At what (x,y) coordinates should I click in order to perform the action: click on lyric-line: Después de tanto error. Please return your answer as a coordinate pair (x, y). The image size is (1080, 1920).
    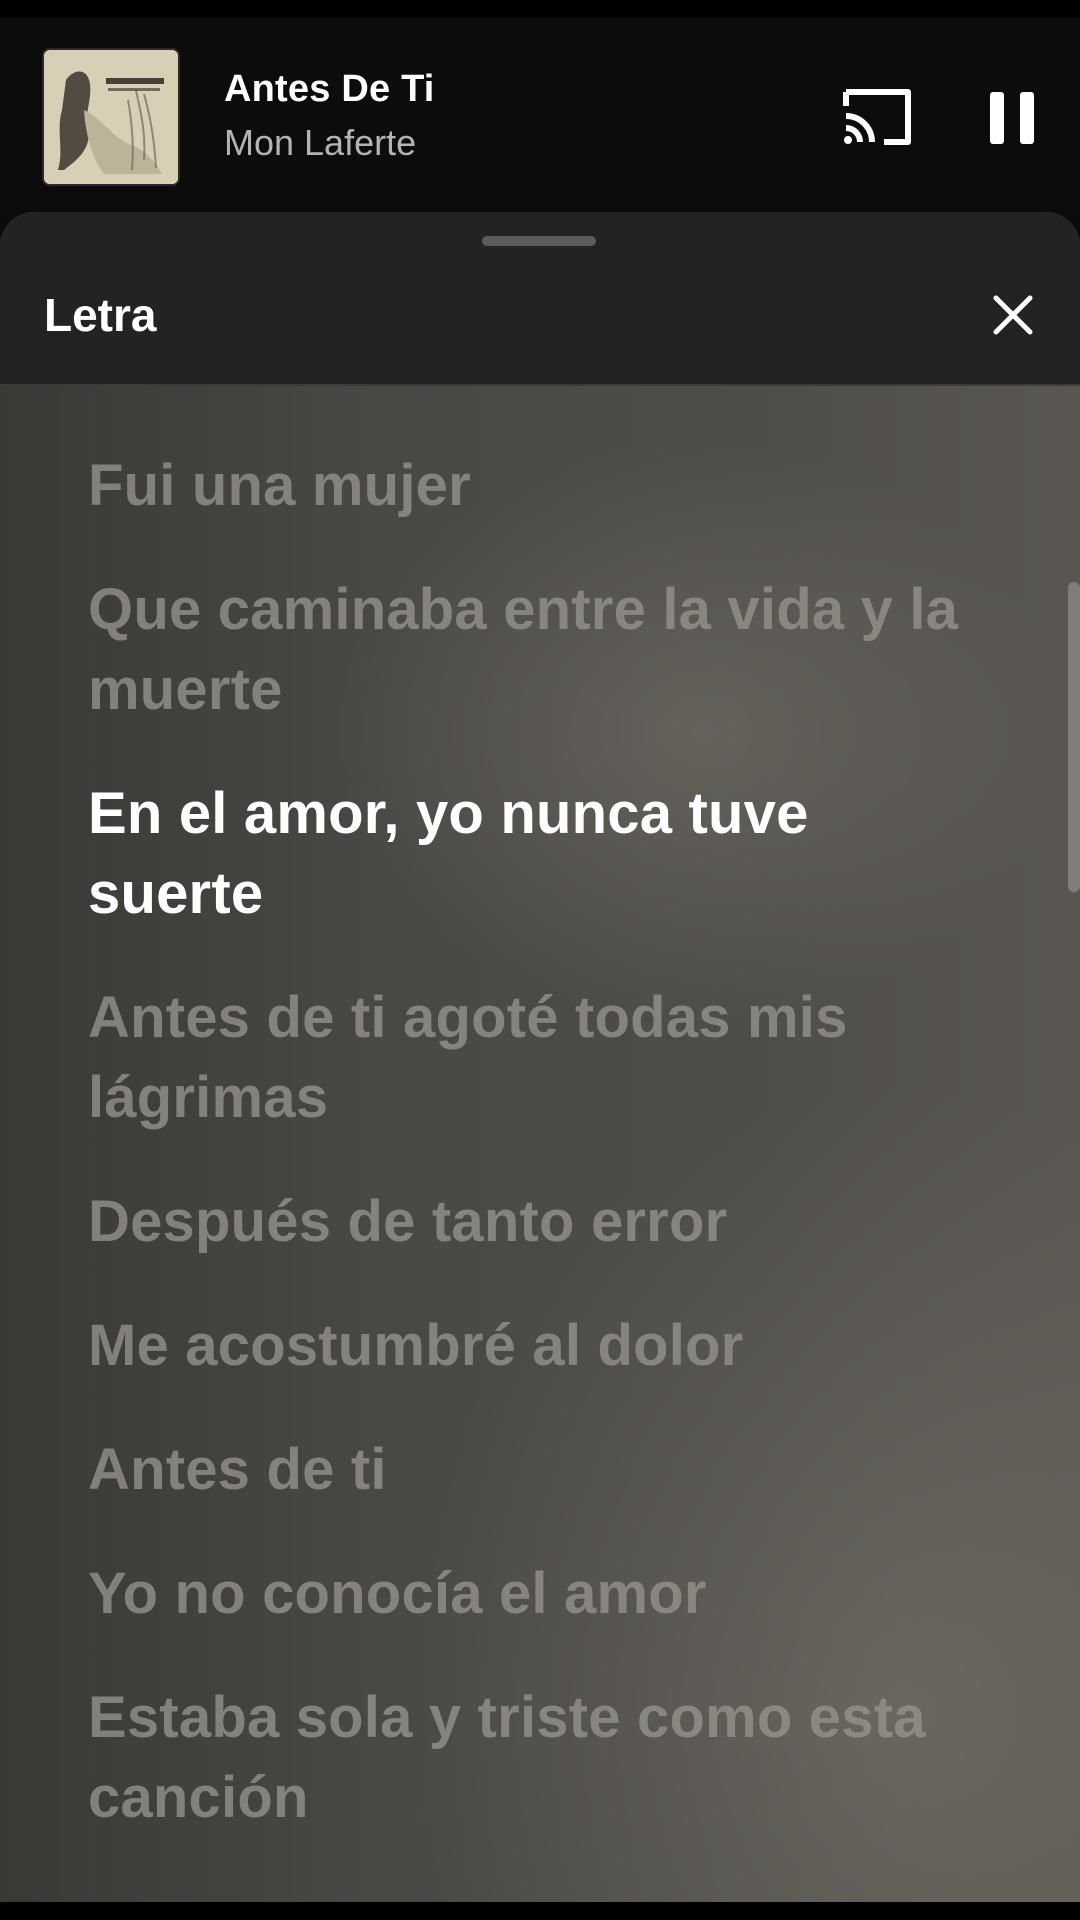
    Looking at the image, I should click on (538, 1222).